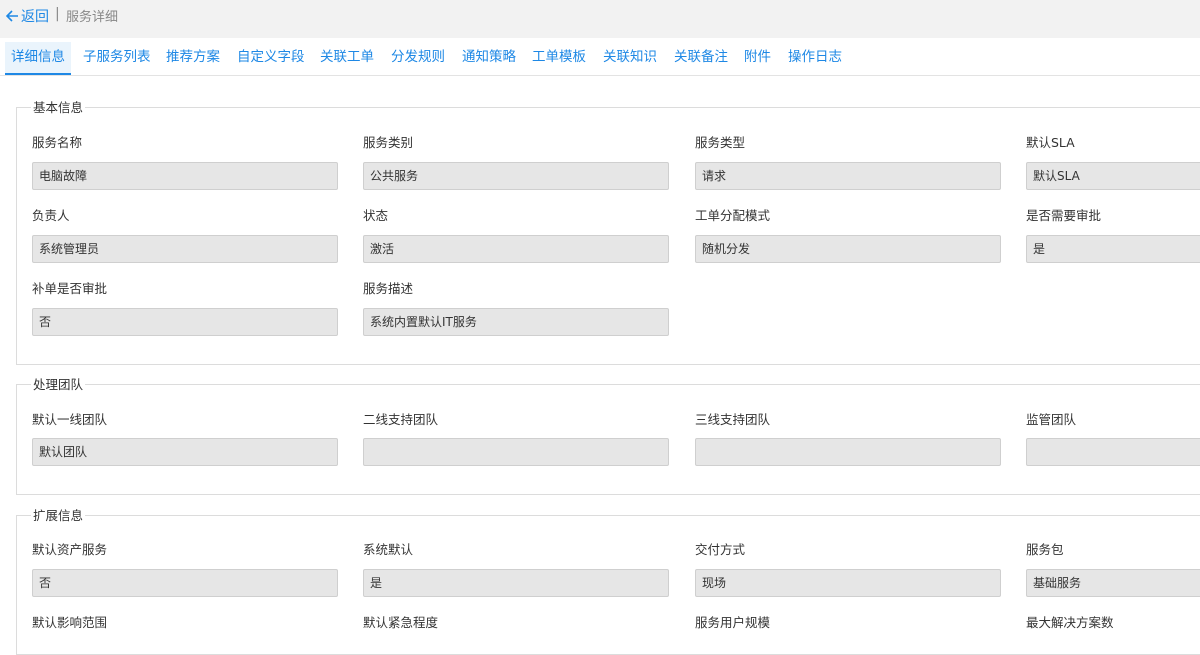 The height and width of the screenshot is (655, 1200). What do you see at coordinates (347, 58) in the screenshot?
I see `tab-related-tickets: 关联工单` at bounding box center [347, 58].